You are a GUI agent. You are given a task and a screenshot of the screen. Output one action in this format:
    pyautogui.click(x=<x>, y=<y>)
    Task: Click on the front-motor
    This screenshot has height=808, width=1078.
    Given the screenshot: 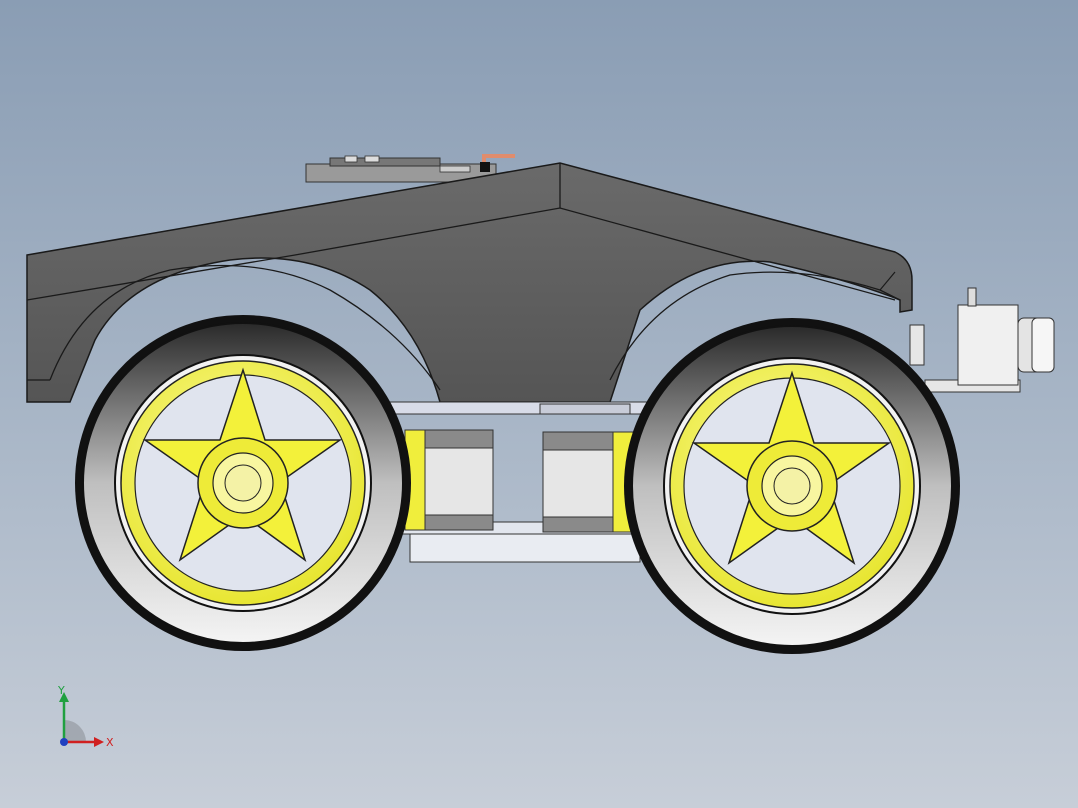 What is the action you would take?
    pyautogui.click(x=449, y=480)
    